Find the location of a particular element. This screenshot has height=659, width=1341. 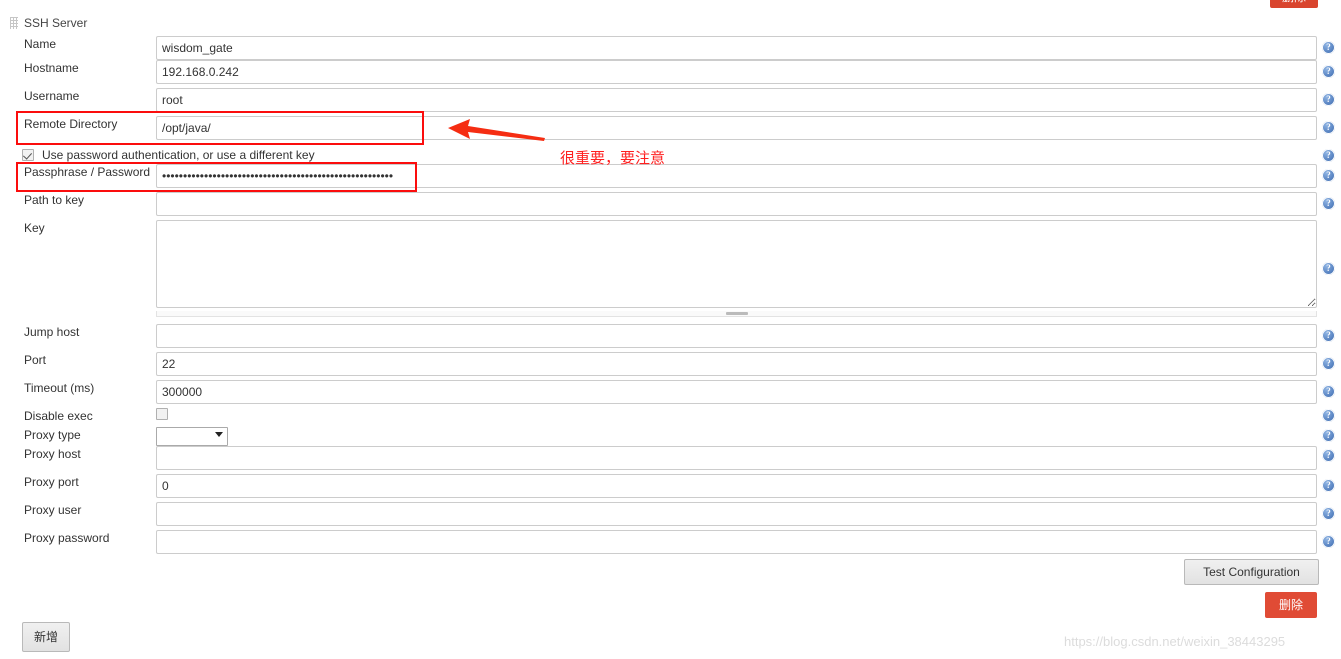

label-remote-directory: Remote Directory is located at coordinates (71, 124).